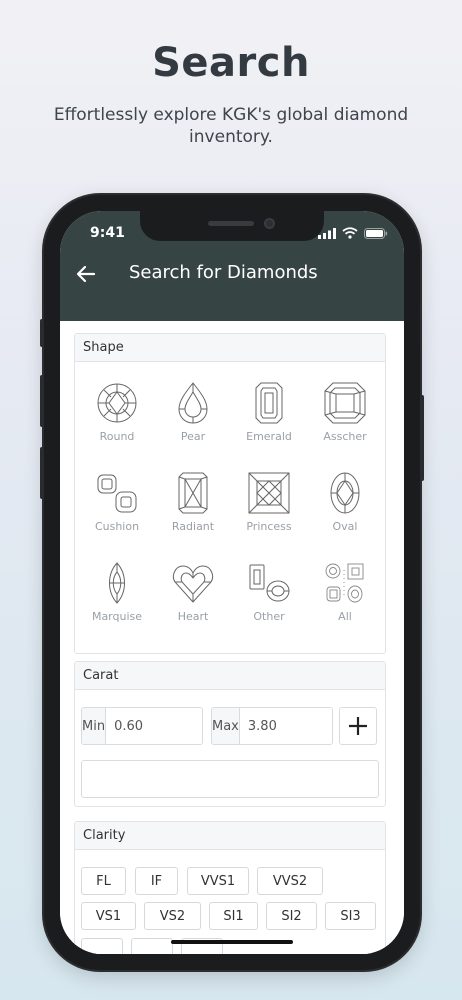 The height and width of the screenshot is (1000, 462). I want to click on clarity-chip-vvs1: VVS1, so click(218, 881).